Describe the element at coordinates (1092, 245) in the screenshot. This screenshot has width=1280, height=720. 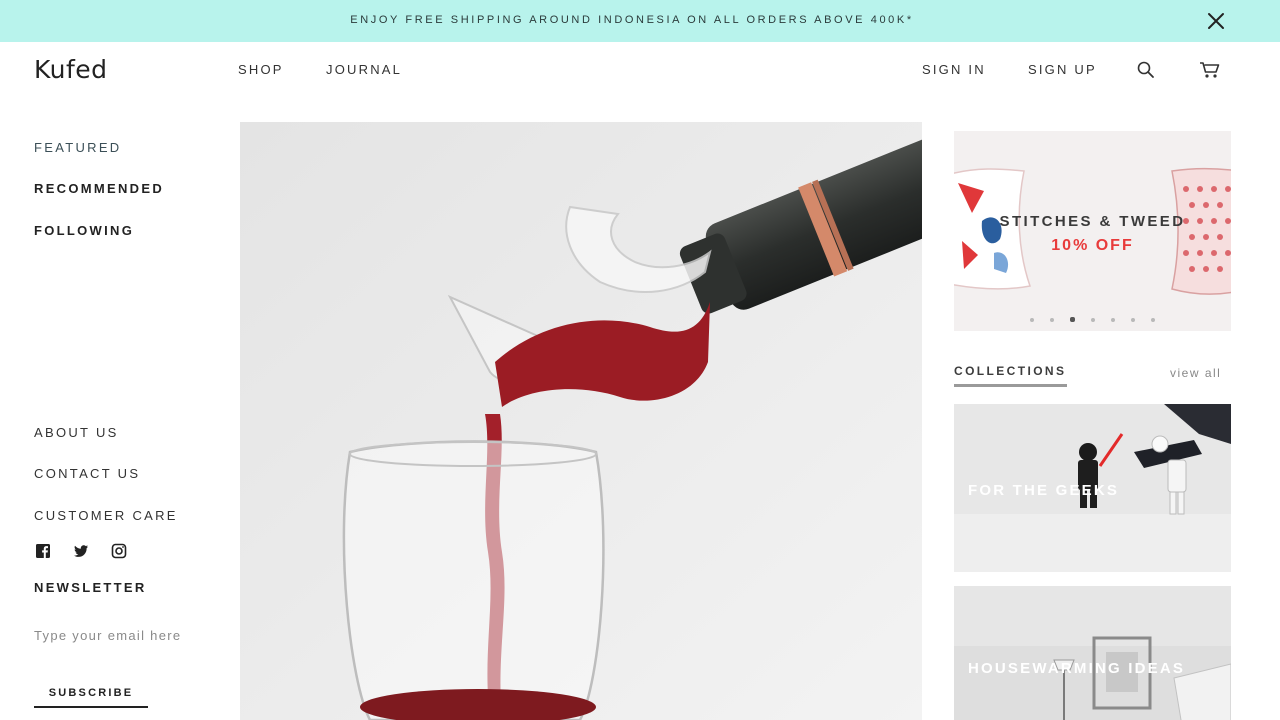
I see `promo-discount: 10% OFF` at that location.